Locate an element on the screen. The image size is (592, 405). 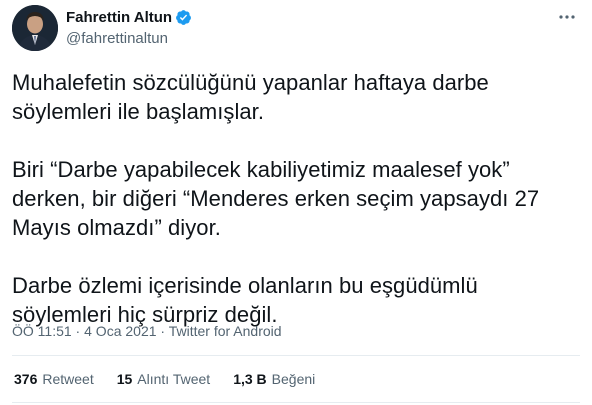
more-options-icon is located at coordinates (567, 17).